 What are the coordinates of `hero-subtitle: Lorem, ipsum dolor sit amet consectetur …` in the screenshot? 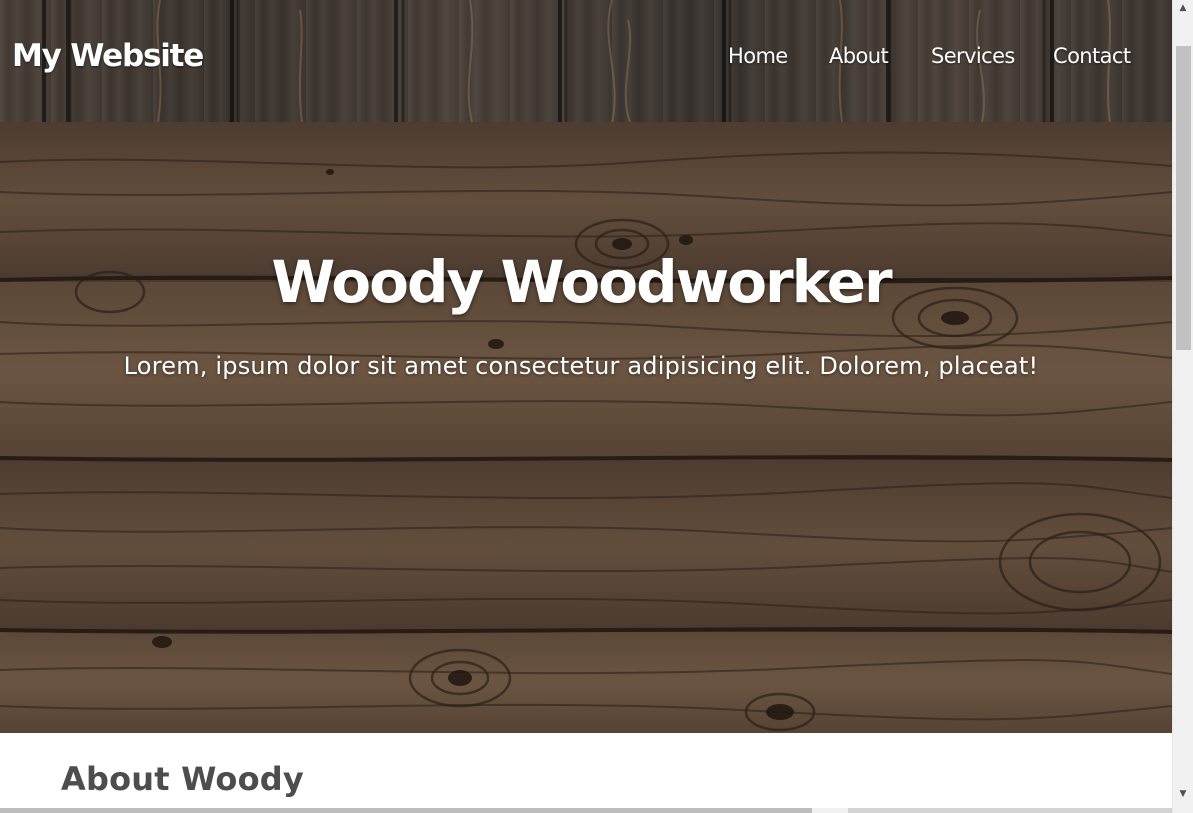 It's located at (581, 366).